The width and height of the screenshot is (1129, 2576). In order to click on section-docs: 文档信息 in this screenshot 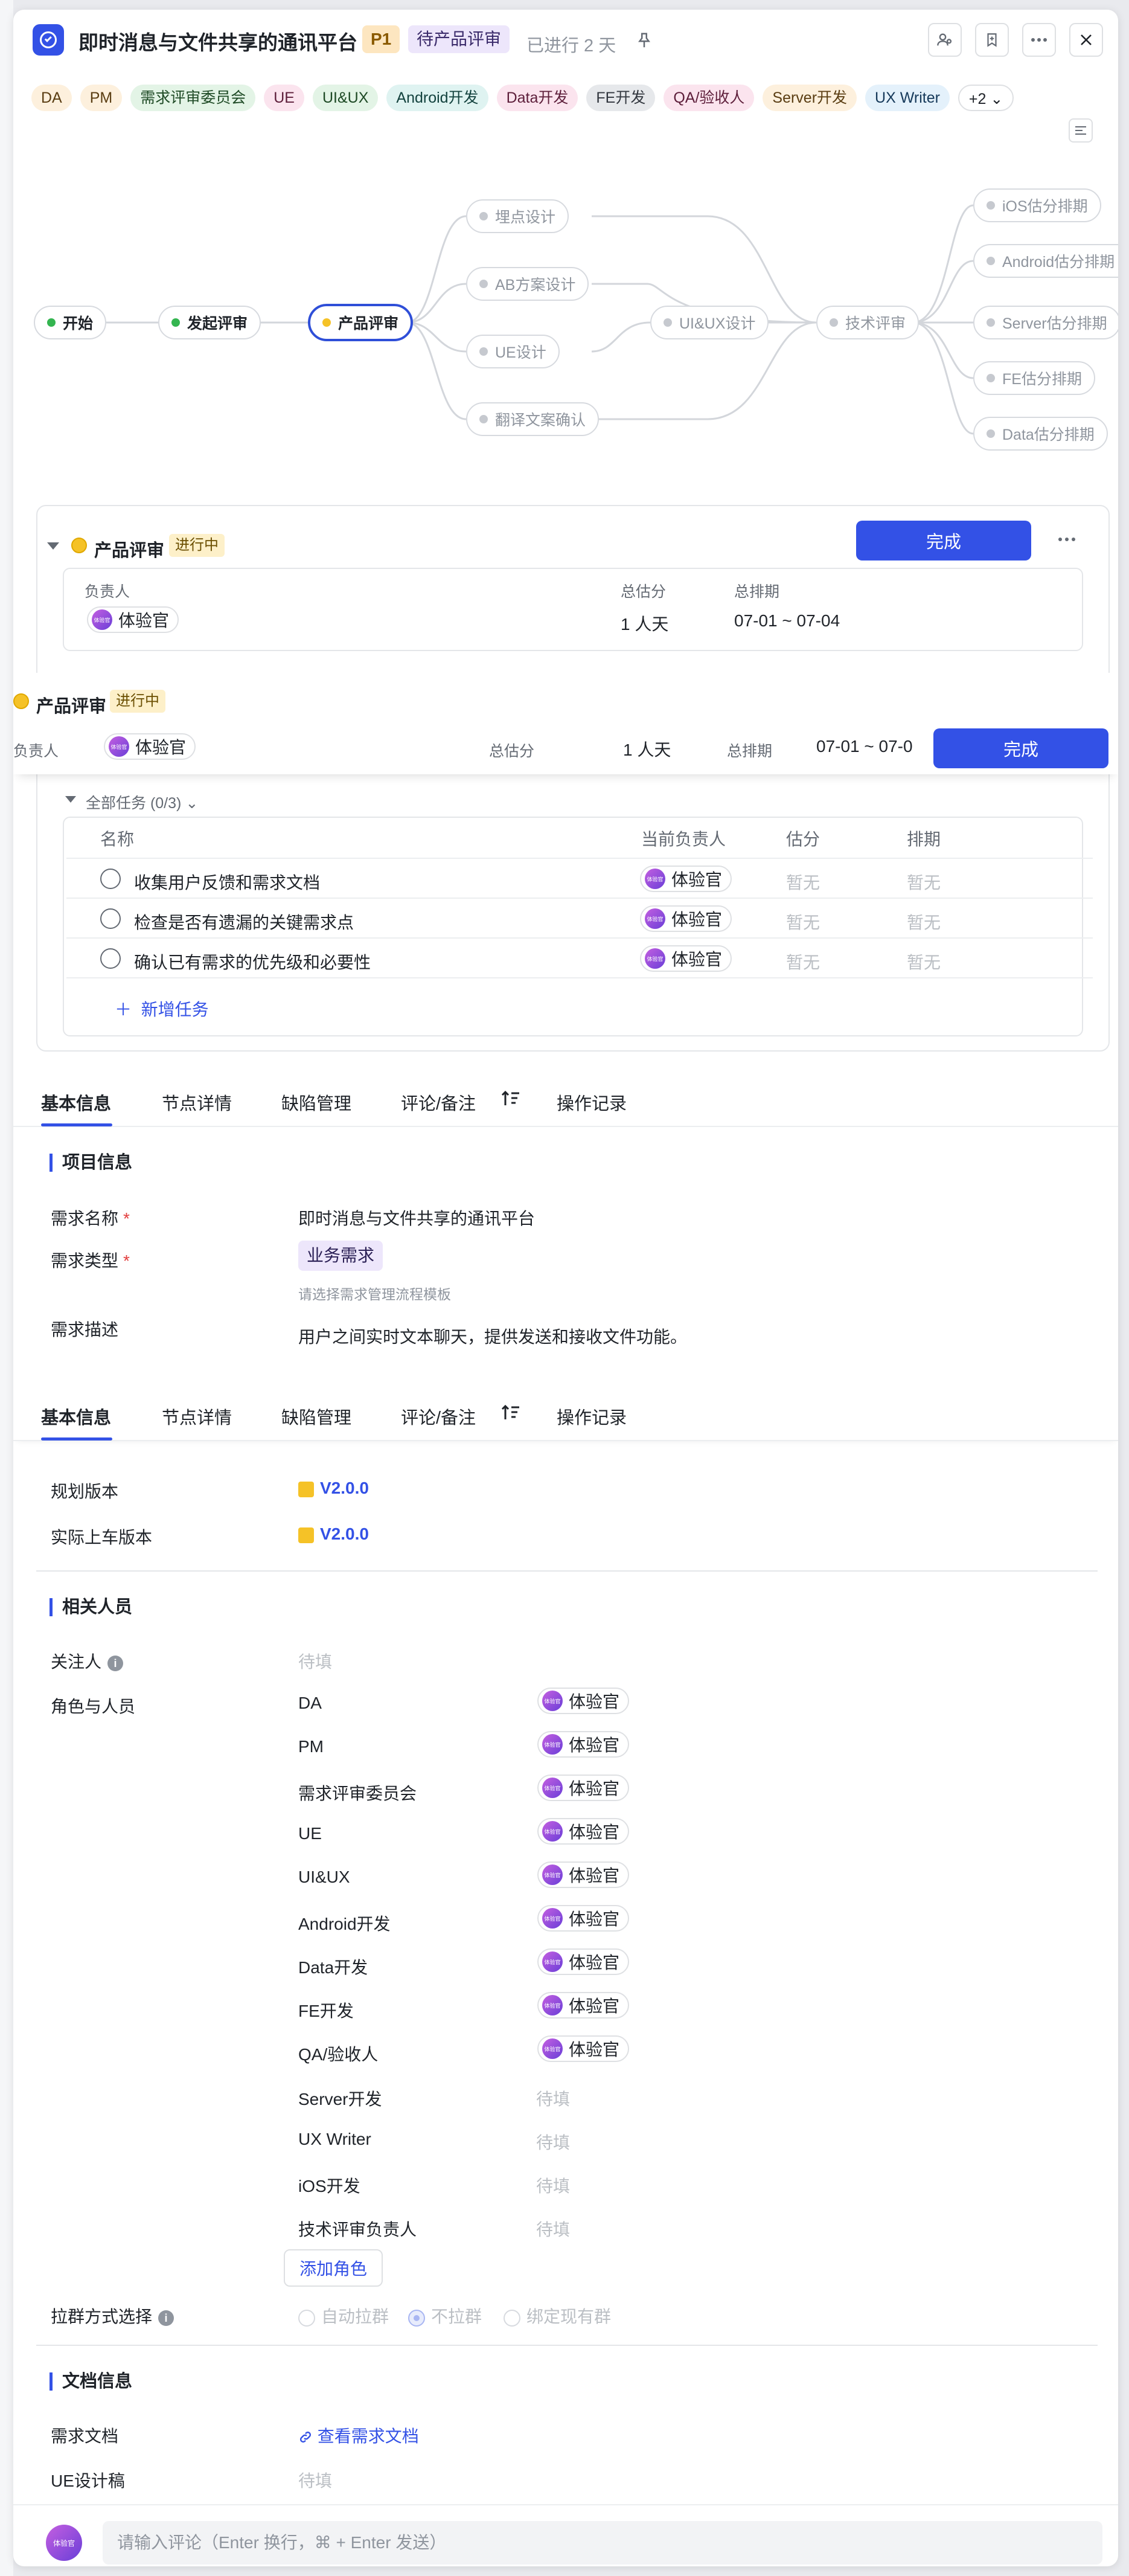, I will do `click(91, 2381)`.